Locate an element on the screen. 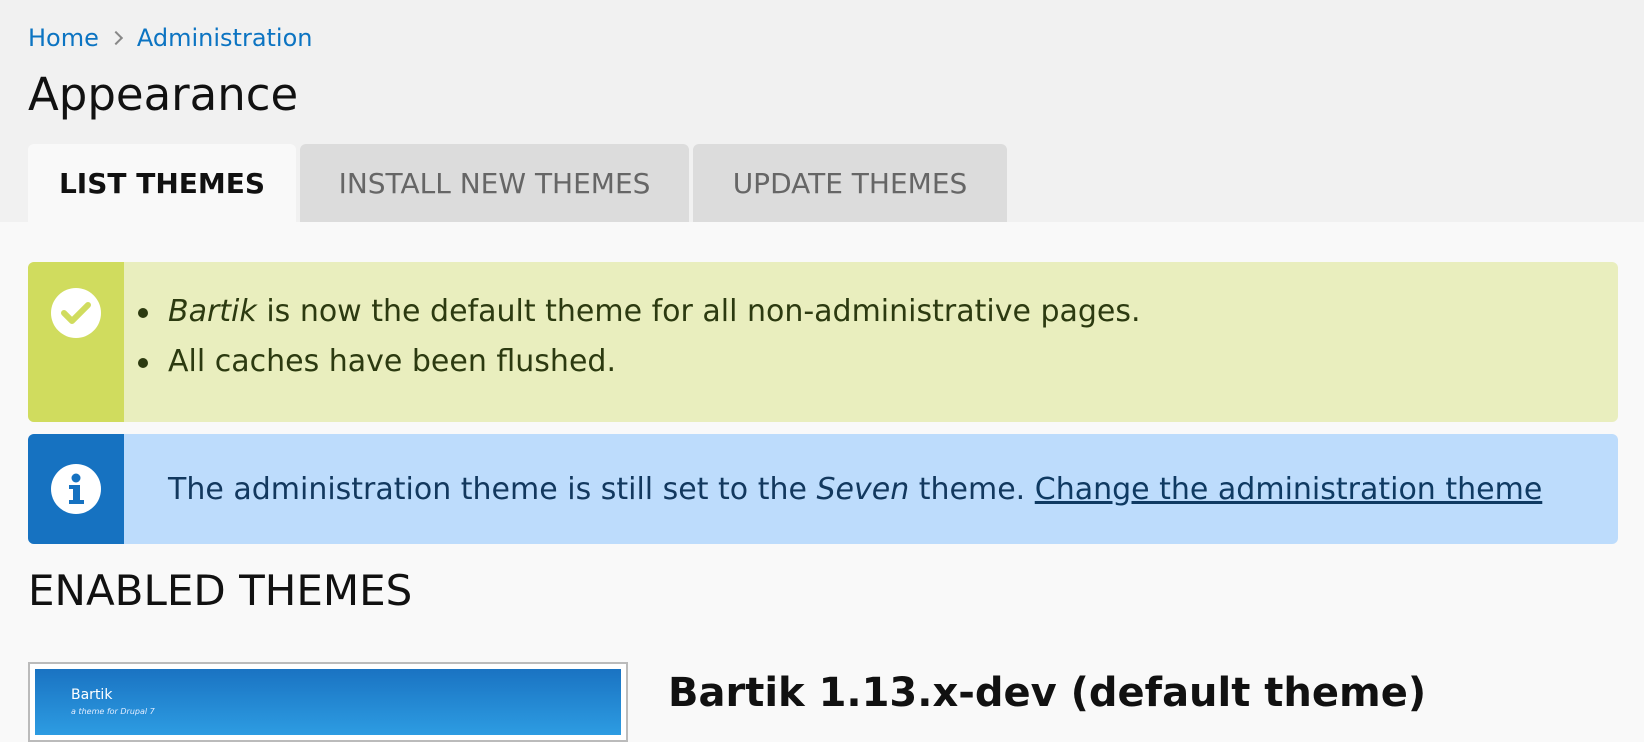 This screenshot has height=742, width=1644. chevron-right-icon is located at coordinates (115, 38).